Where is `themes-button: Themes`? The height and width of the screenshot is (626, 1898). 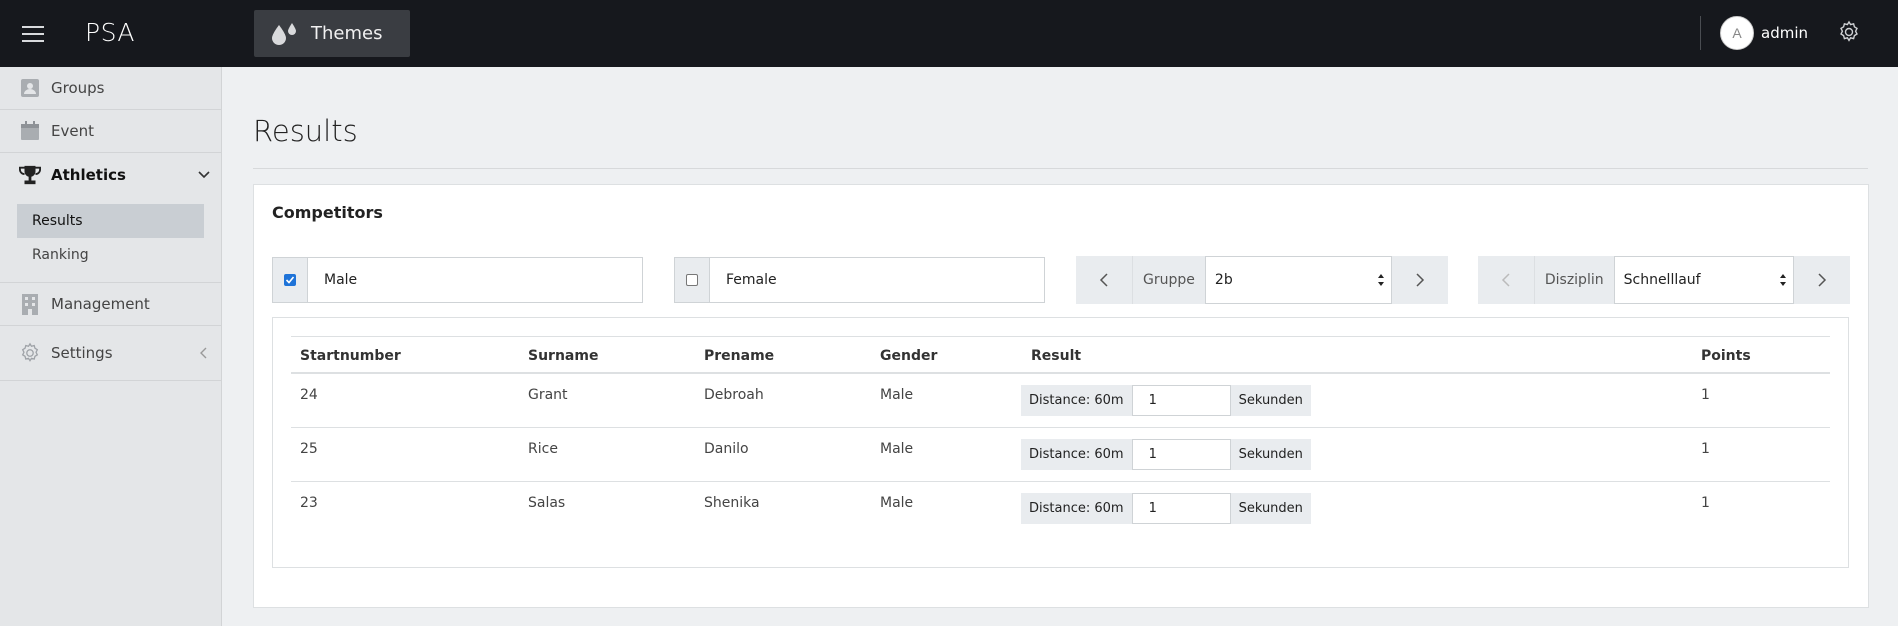 themes-button: Themes is located at coordinates (332, 33).